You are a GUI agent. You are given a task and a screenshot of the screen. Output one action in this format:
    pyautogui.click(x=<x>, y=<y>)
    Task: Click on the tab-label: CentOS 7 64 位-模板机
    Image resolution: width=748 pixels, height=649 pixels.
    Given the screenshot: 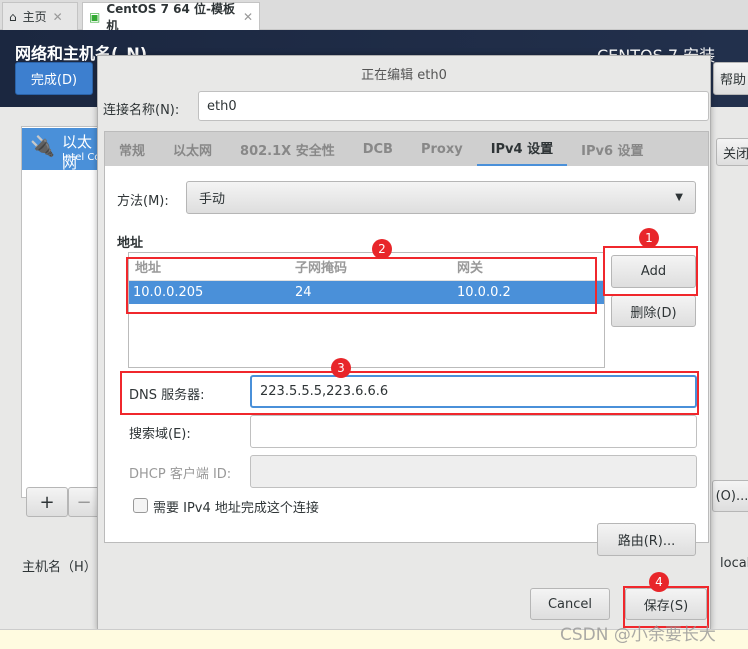 What is the action you would take?
    pyautogui.click(x=170, y=17)
    